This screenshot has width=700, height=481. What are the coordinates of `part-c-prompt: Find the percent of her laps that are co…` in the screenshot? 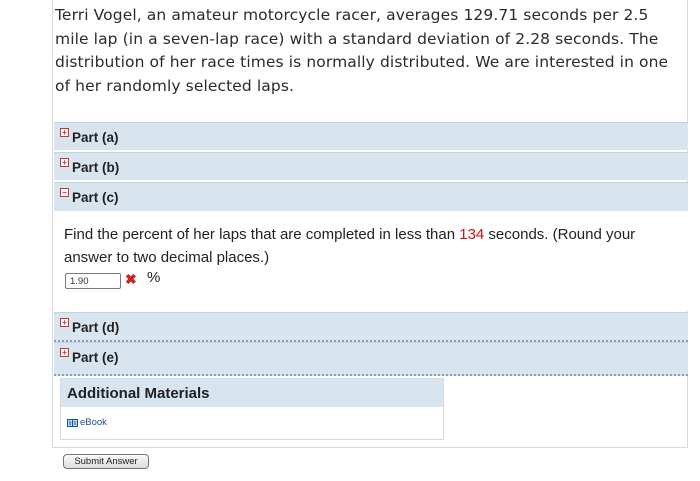 It's located at (369, 246).